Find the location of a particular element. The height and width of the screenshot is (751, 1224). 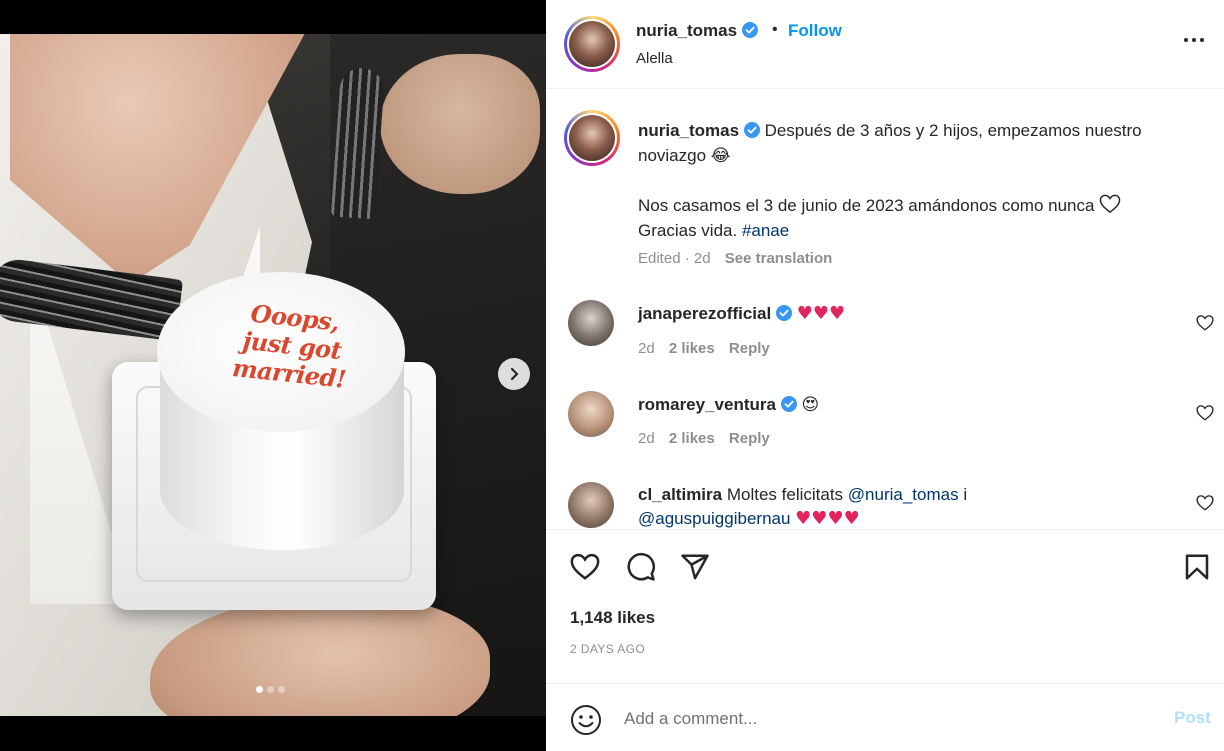

heart-outline-emoji-icon is located at coordinates (1110, 204).